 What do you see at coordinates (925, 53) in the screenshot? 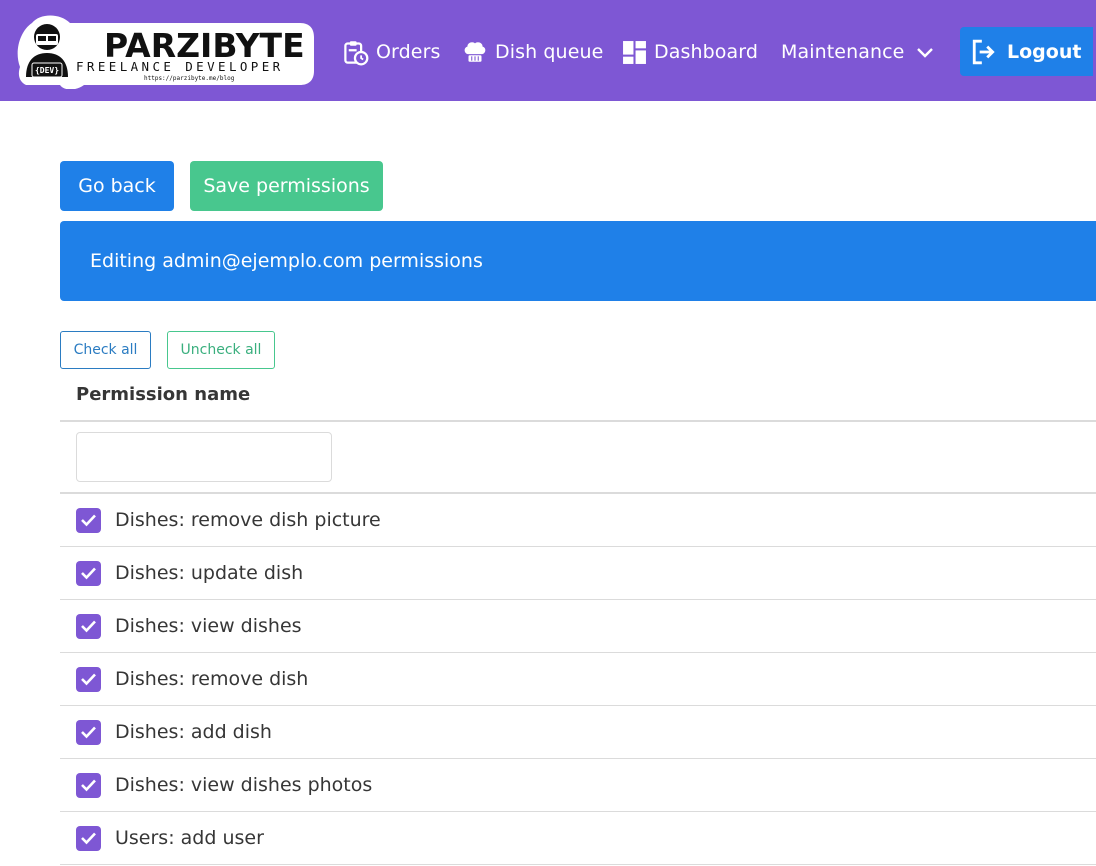
I see `chevron-down-icon` at bounding box center [925, 53].